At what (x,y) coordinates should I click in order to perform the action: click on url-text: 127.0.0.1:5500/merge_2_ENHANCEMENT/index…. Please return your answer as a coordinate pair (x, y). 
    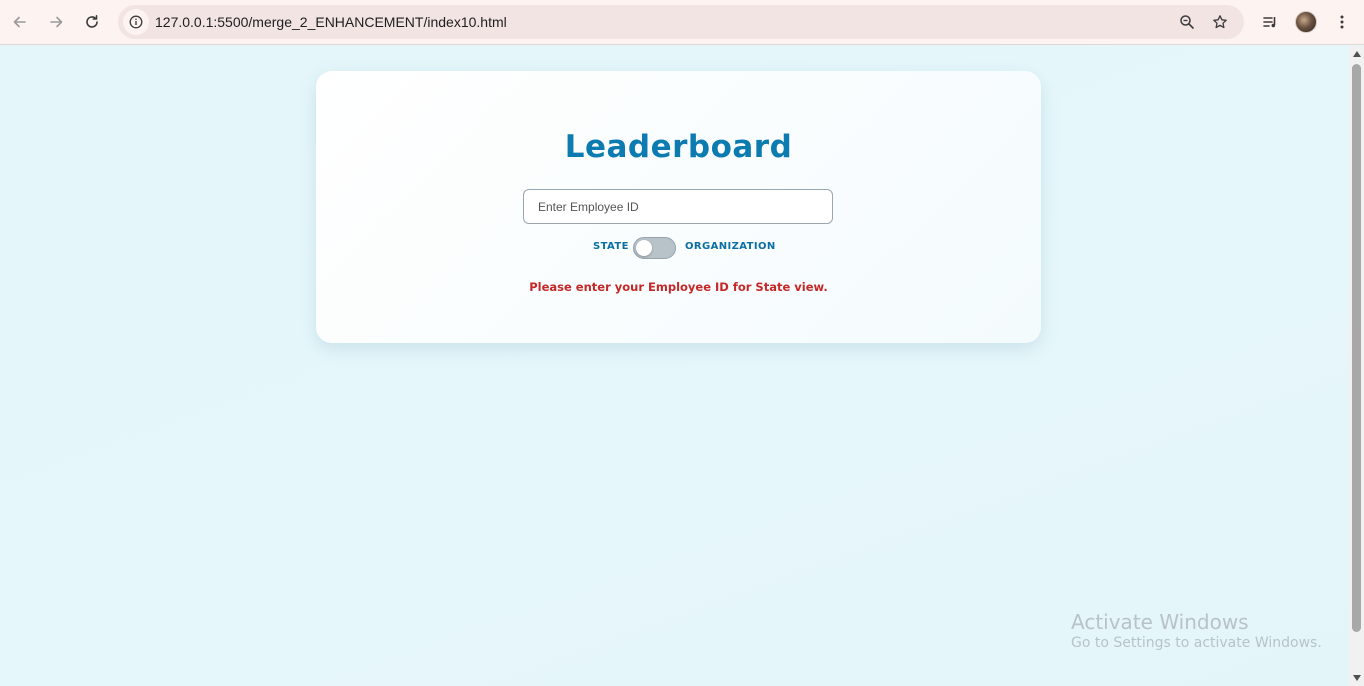
    Looking at the image, I should click on (331, 22).